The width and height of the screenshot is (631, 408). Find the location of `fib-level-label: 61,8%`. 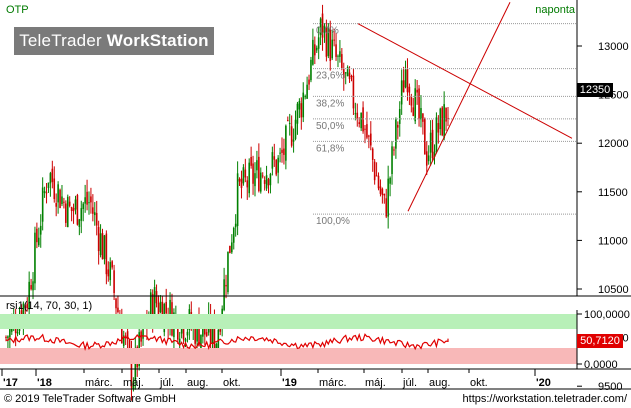

fib-level-label: 61,8% is located at coordinates (330, 148).